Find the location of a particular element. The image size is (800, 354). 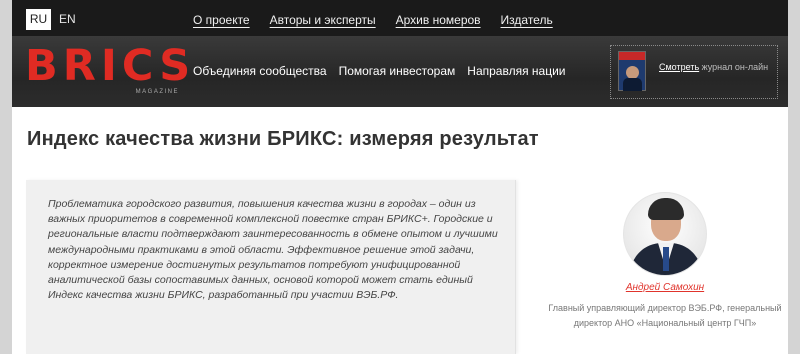

journal-online-label: журнал он-лайн is located at coordinates (734, 67).